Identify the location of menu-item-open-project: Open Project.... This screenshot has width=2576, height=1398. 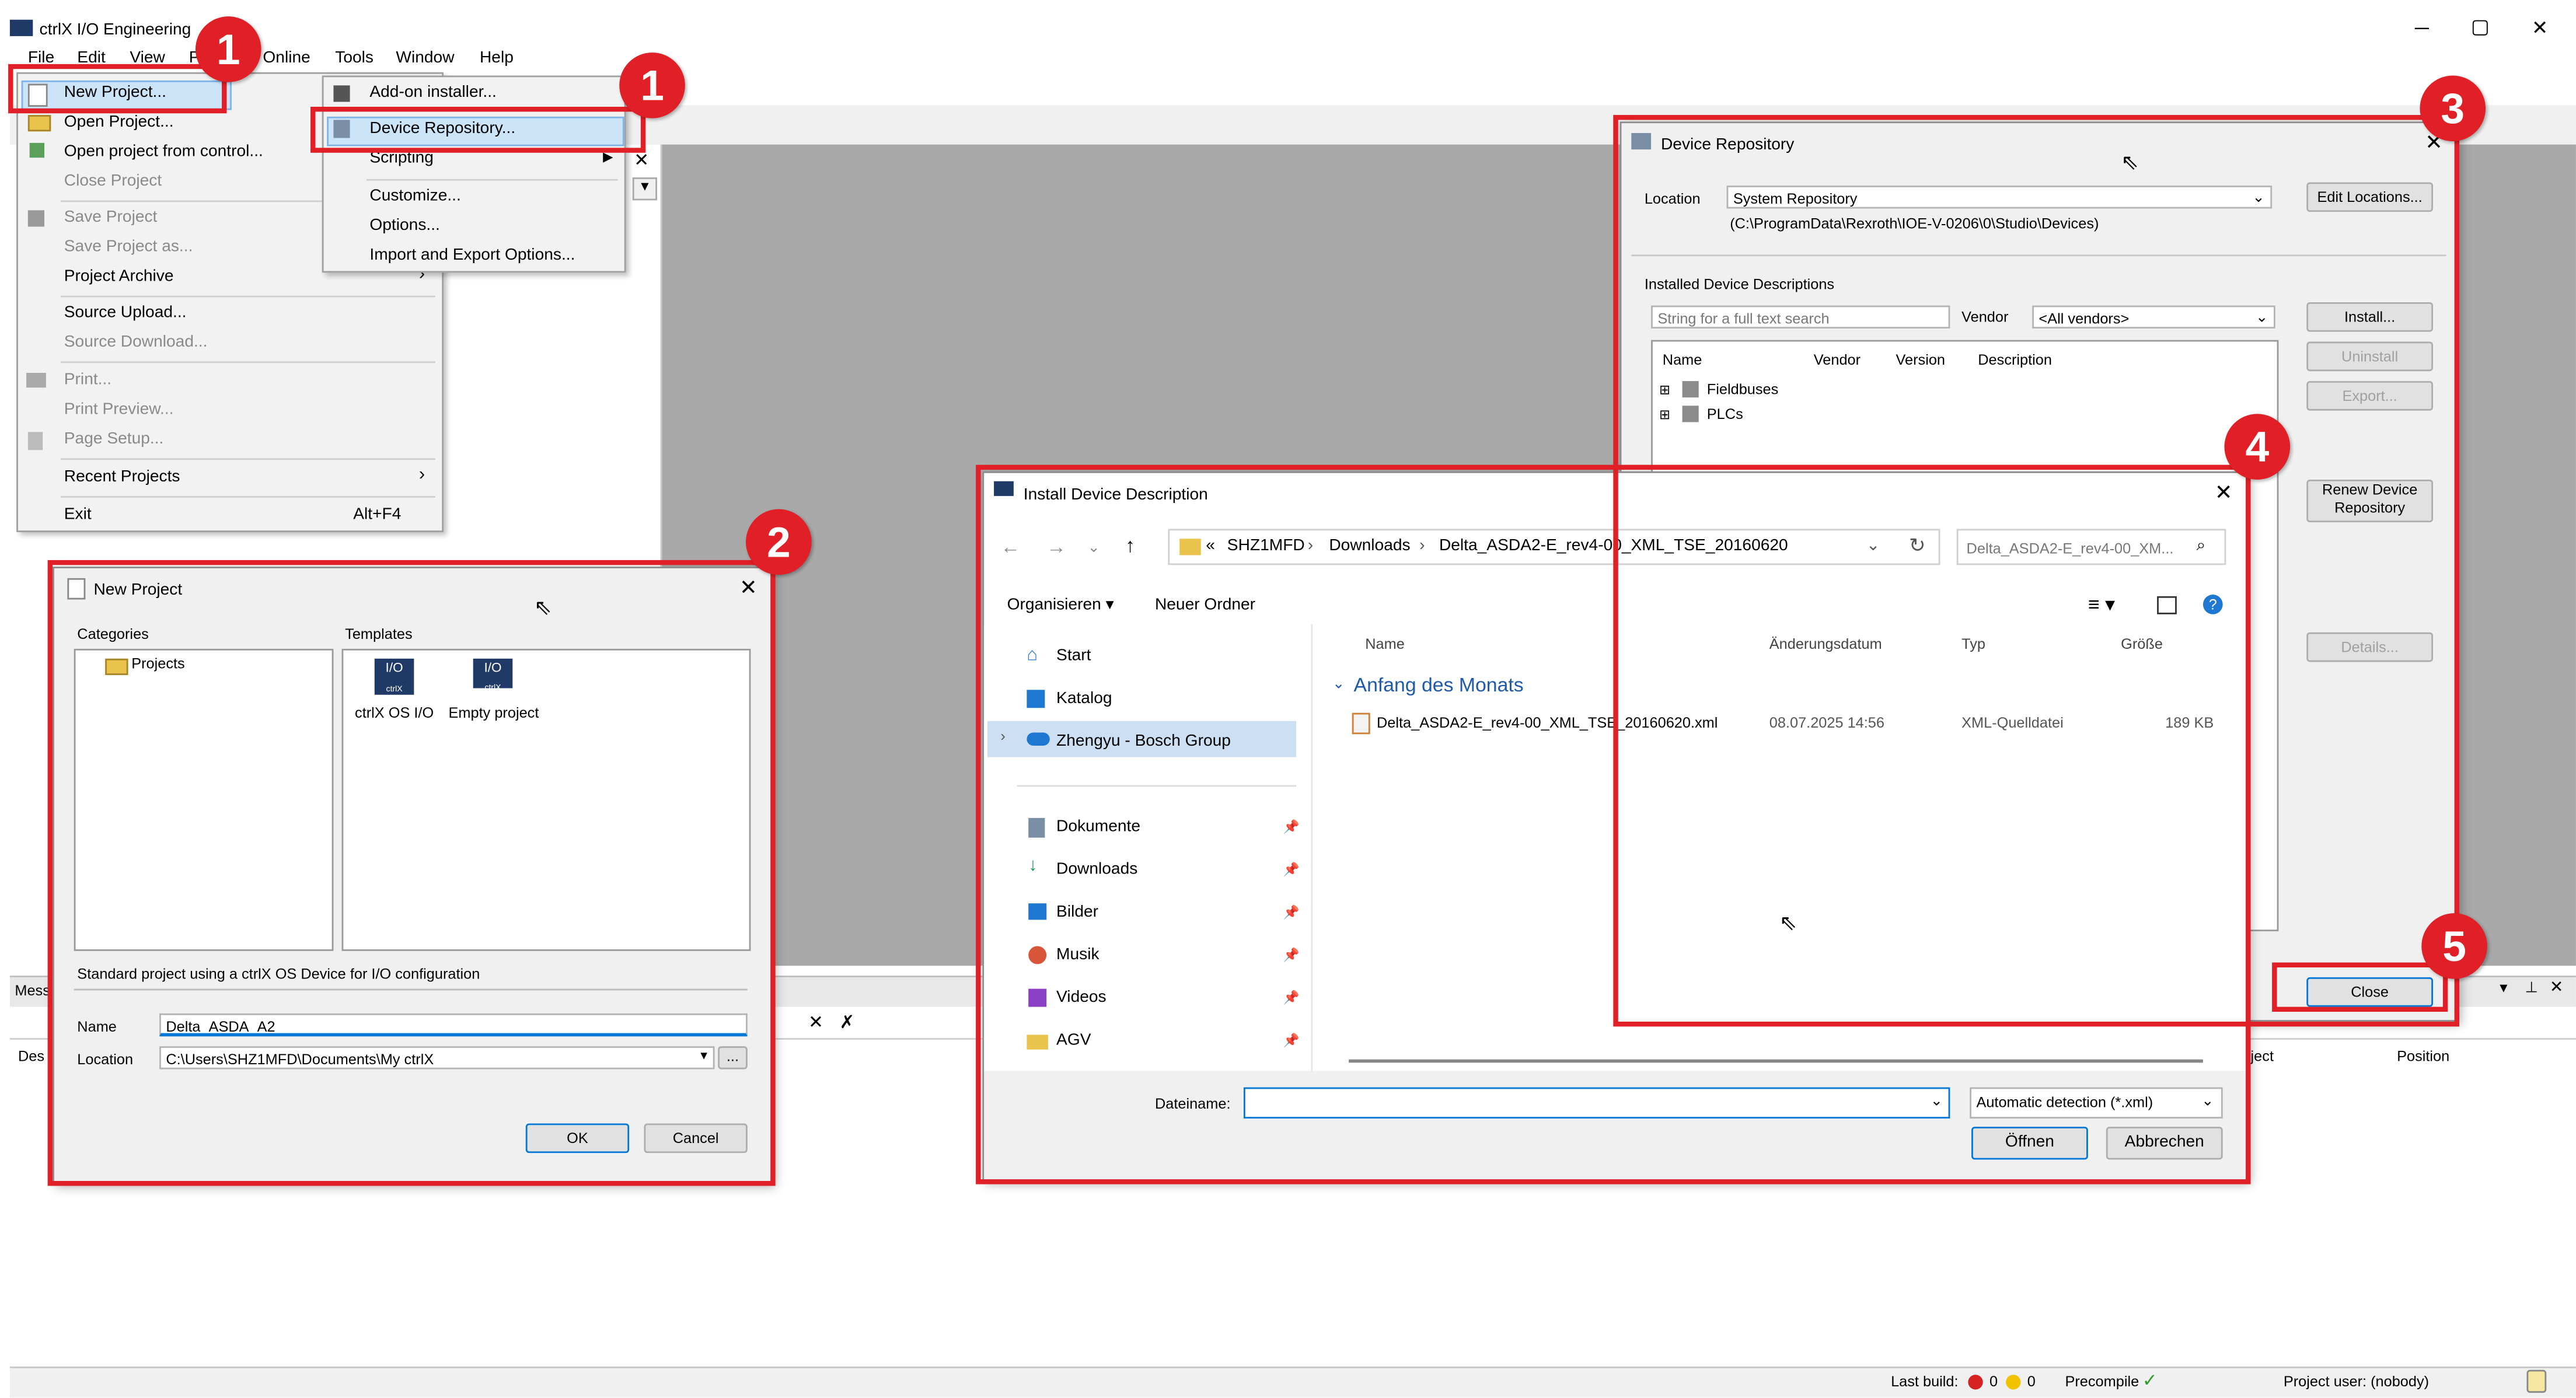
(119, 122).